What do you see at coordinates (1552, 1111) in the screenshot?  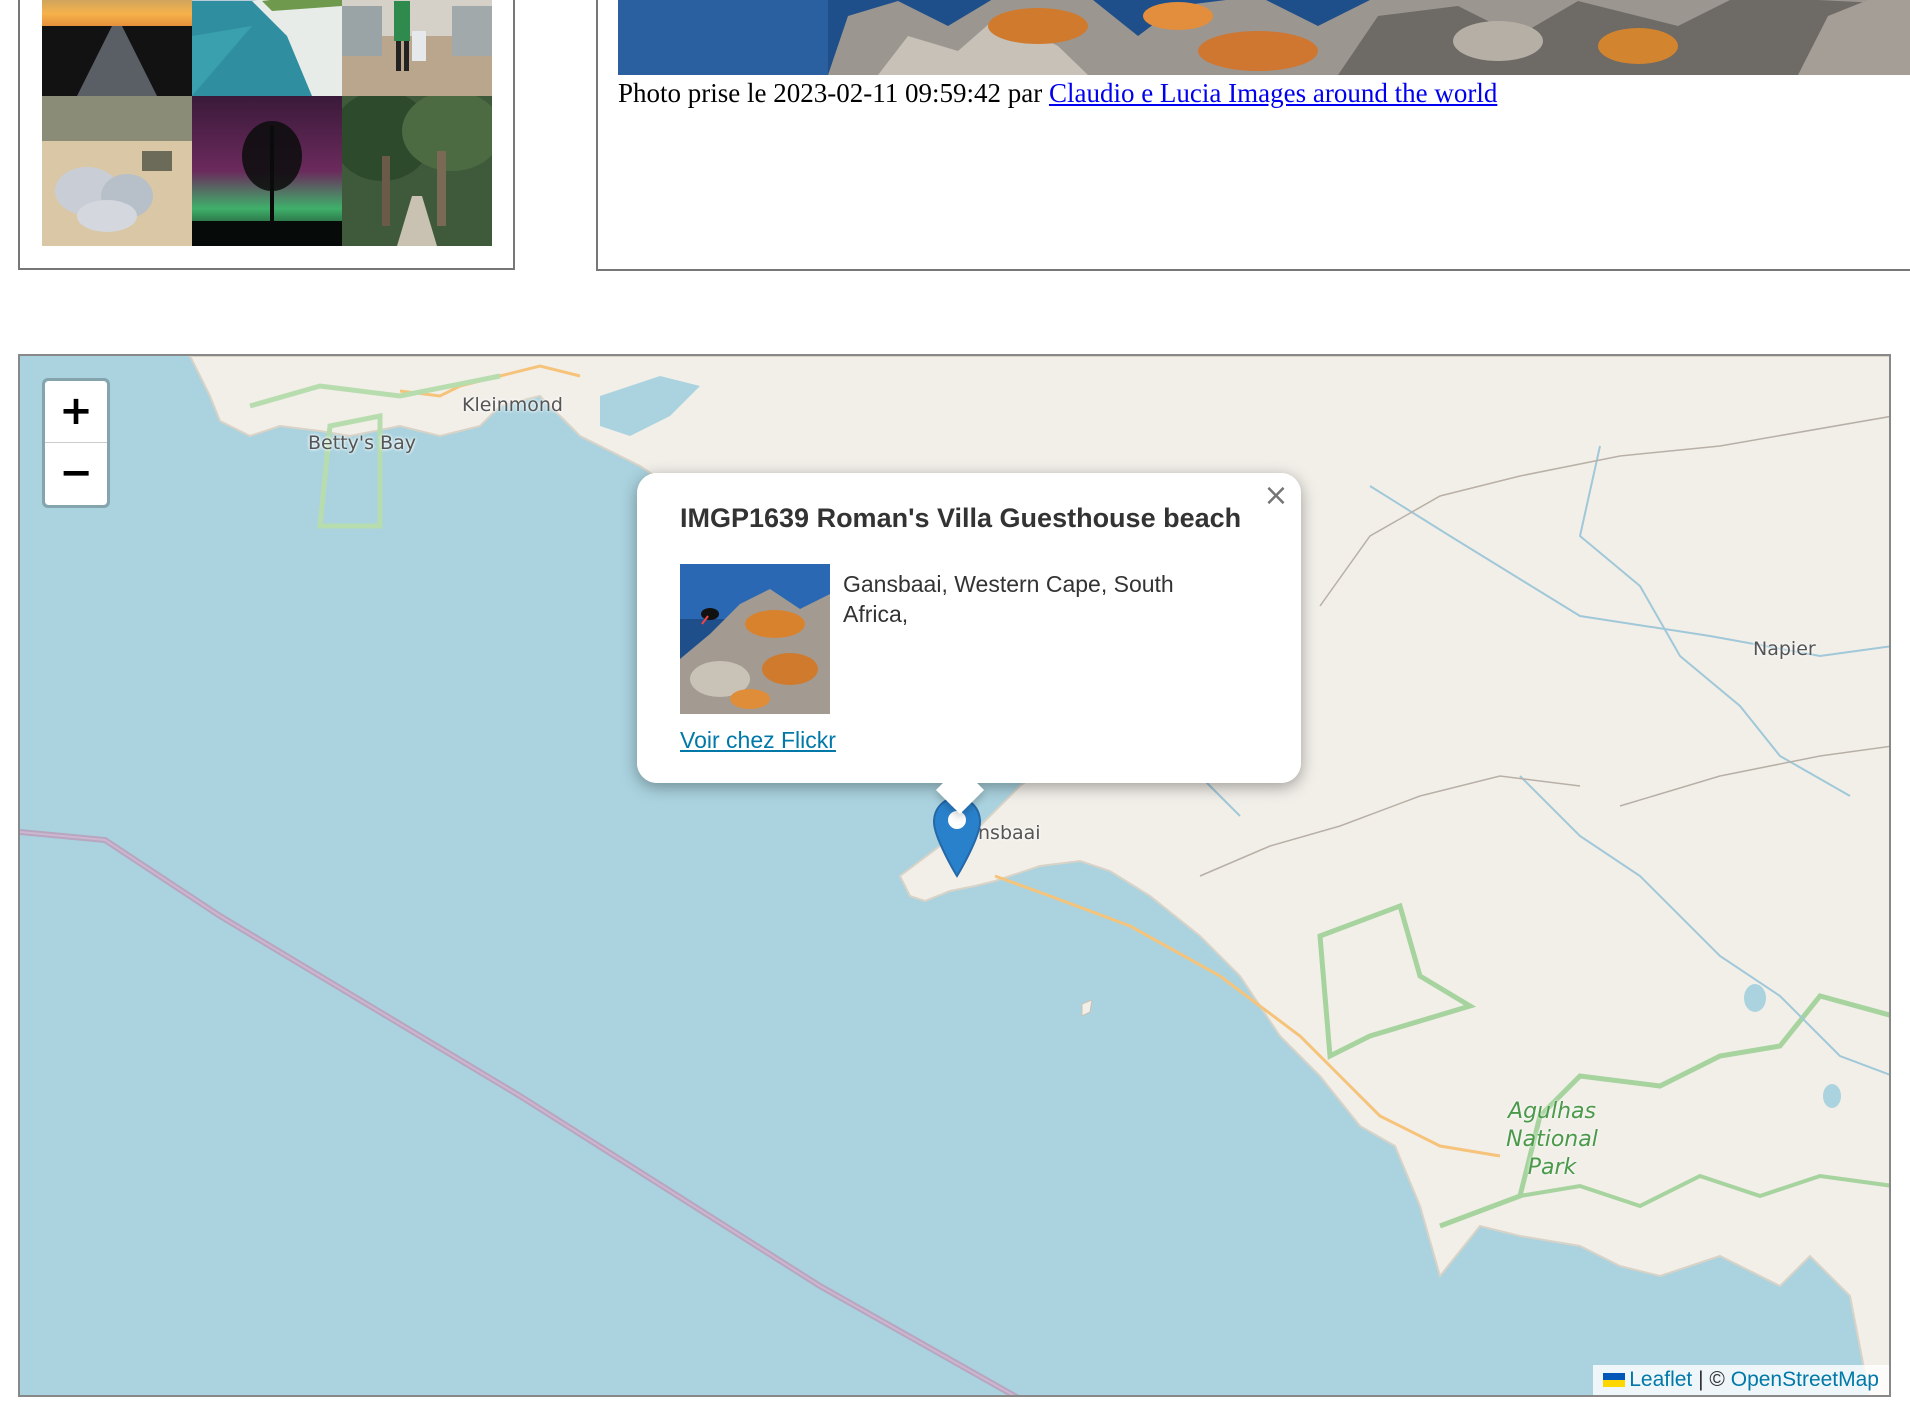 I see `park-label-line1: Agulhas` at bounding box center [1552, 1111].